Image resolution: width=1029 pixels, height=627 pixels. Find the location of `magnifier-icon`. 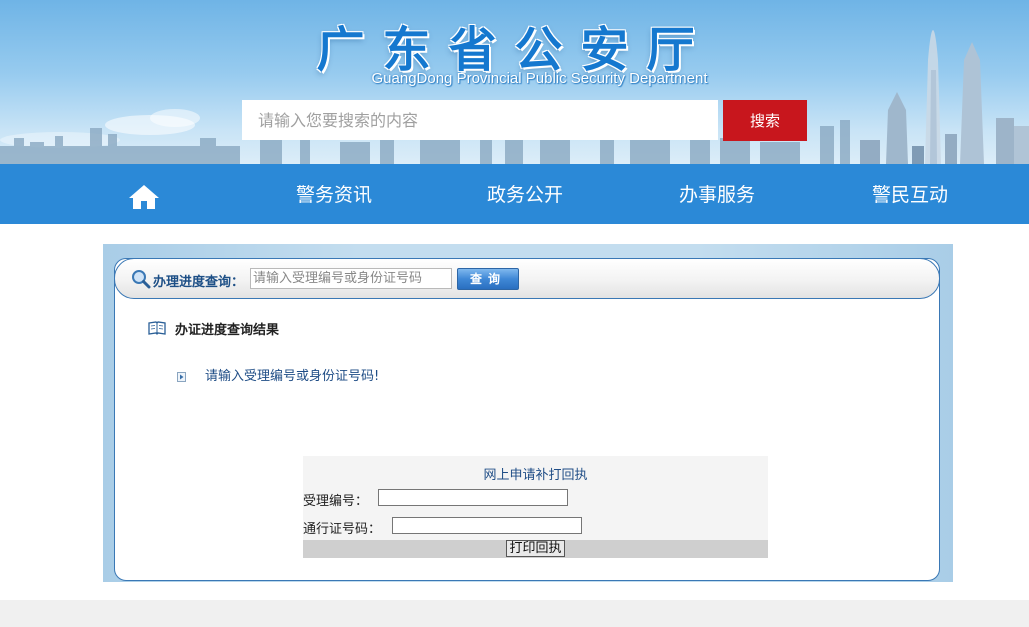

magnifier-icon is located at coordinates (141, 279).